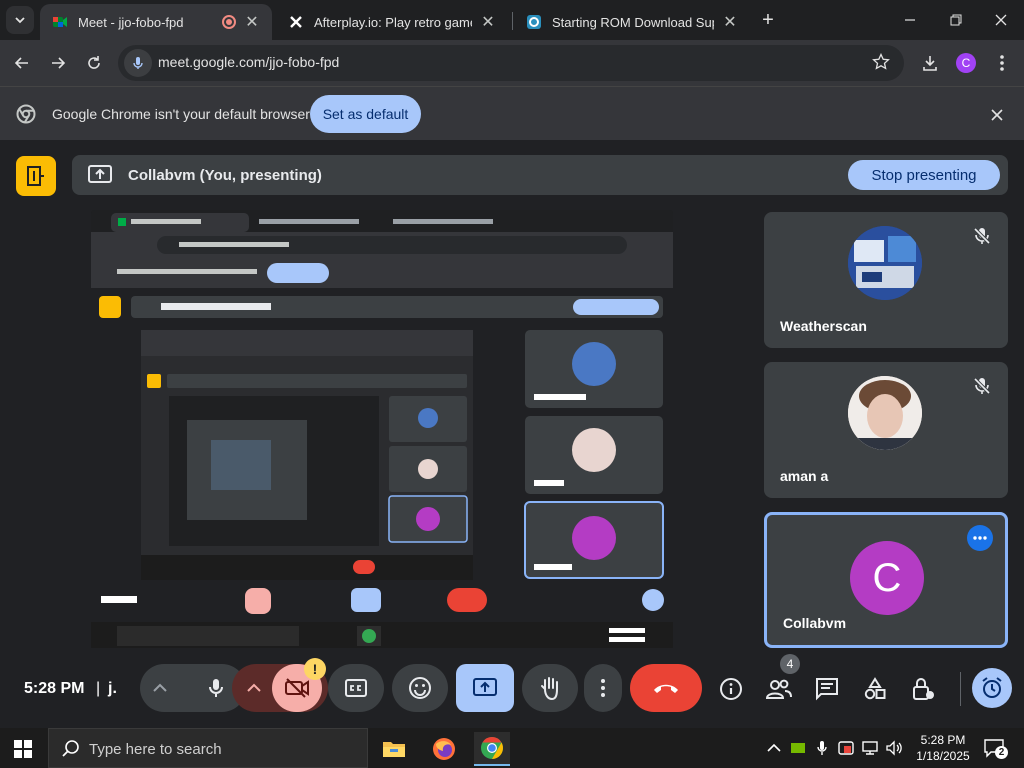  What do you see at coordinates (870, 748) in the screenshot?
I see `network-tray-icon` at bounding box center [870, 748].